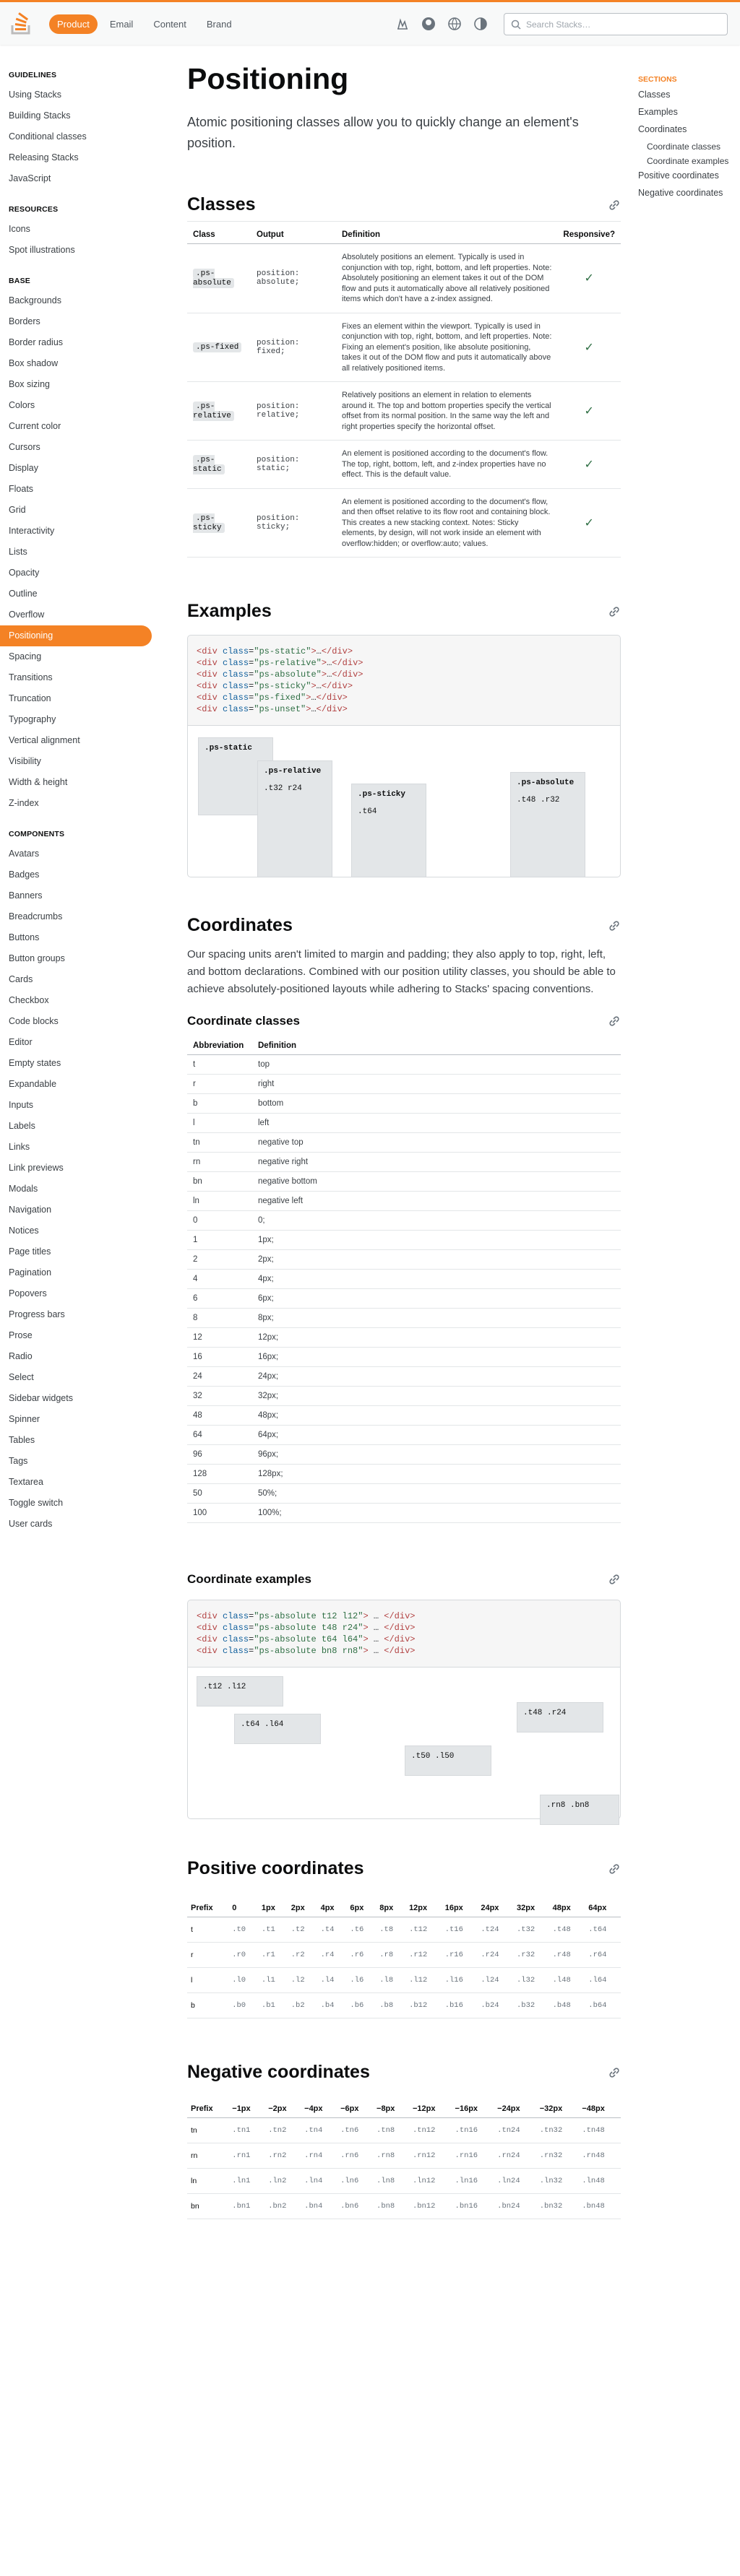  What do you see at coordinates (76, 510) in the screenshot?
I see `sidebar-item-grid: Grid` at bounding box center [76, 510].